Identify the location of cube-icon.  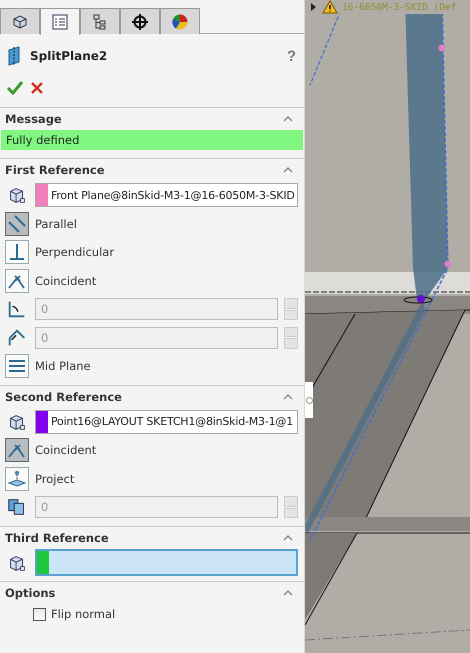
(20, 21).